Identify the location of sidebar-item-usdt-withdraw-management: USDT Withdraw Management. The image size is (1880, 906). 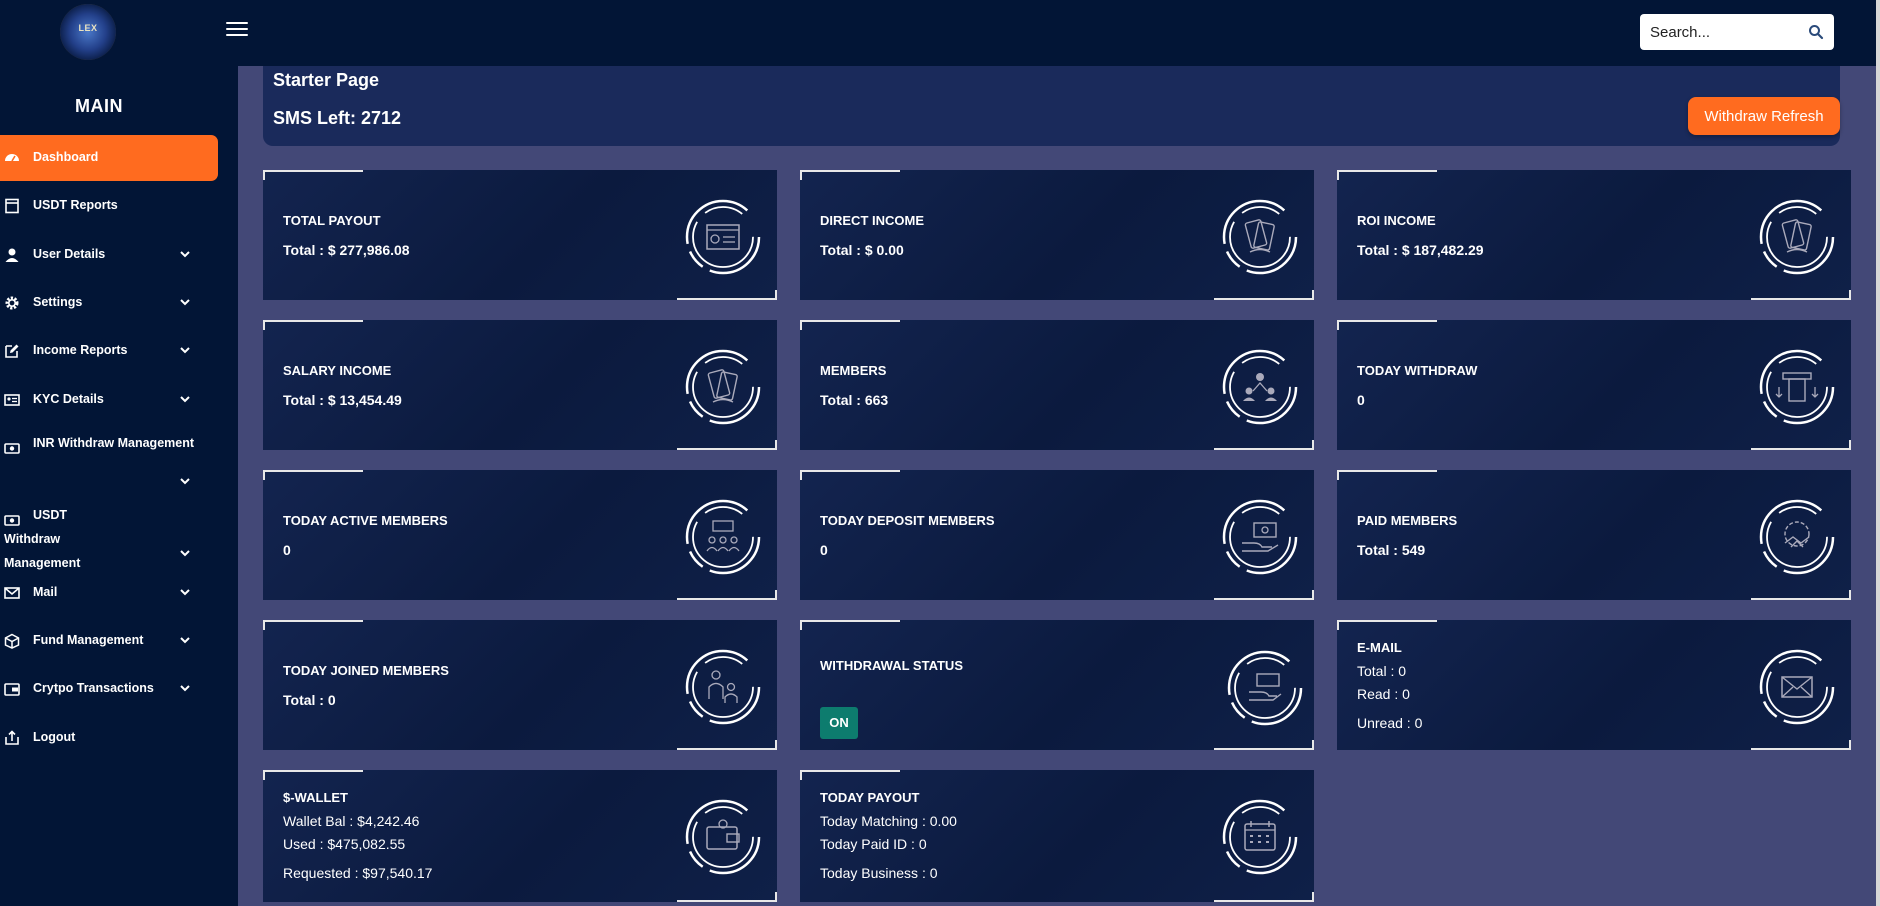
(109, 533).